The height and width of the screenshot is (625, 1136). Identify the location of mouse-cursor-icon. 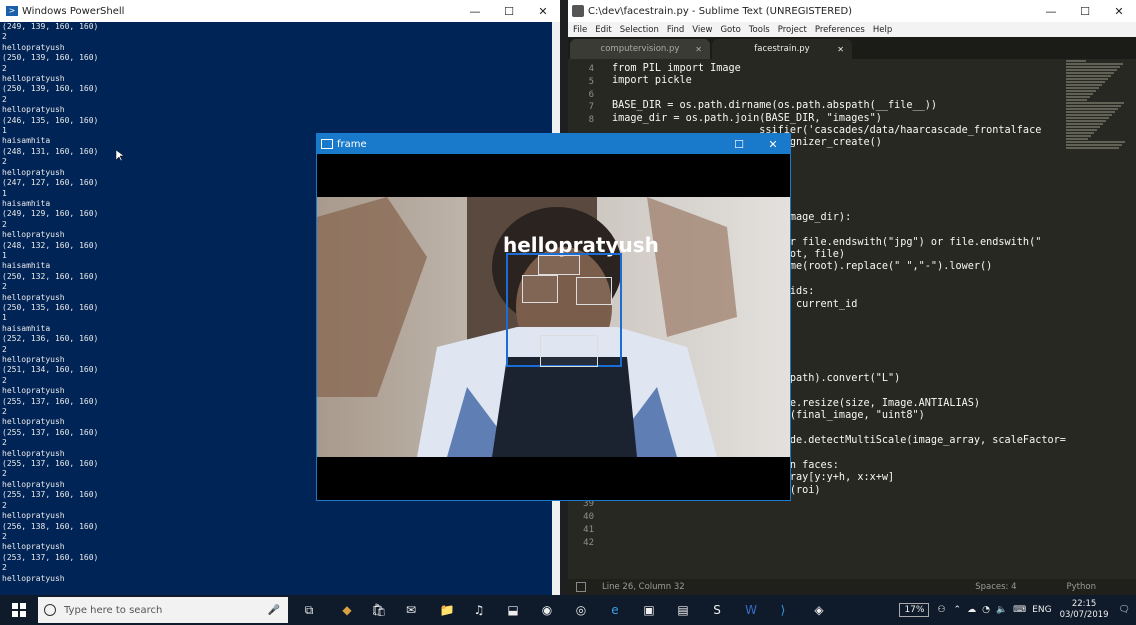
(120, 156).